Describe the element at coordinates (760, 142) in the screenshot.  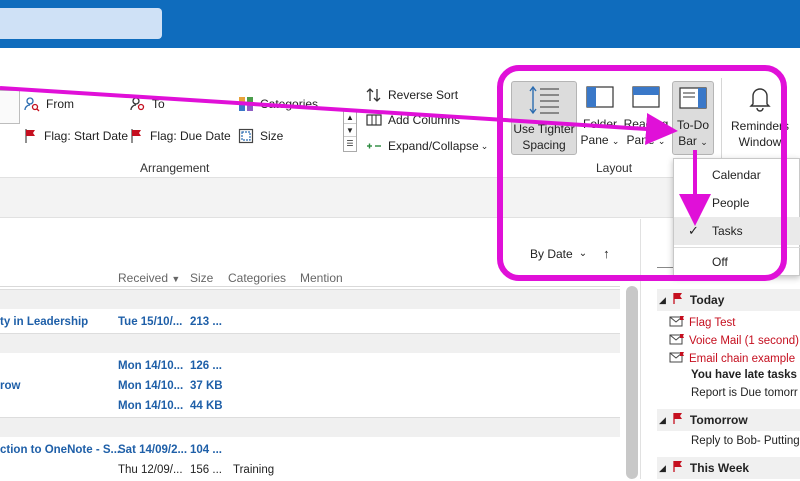
I see `reminders-label-2: Window` at that location.